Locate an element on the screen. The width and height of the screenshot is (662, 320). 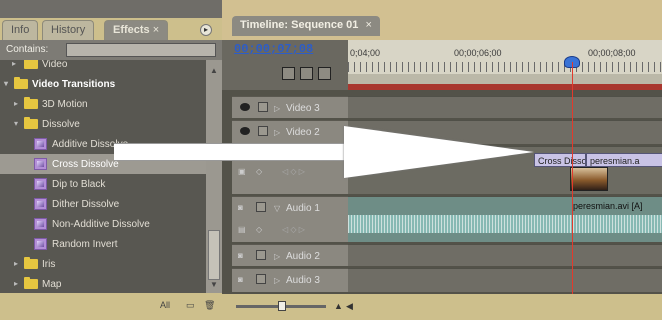
track-header-audio-1: ◙ ▽ Audio 1 ▤ ◇ ◁ ◇ ▷ is located at coordinates (290, 219).